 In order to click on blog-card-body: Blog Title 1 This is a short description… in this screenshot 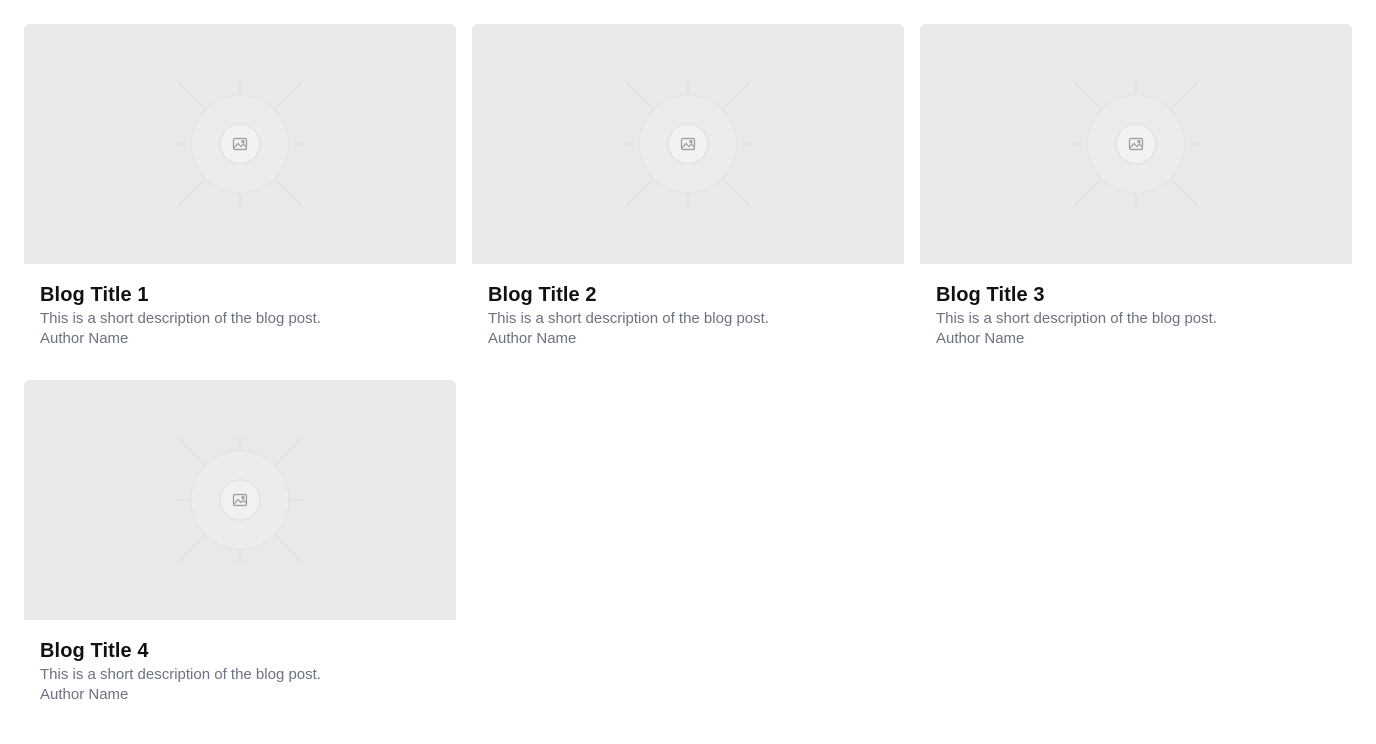, I will do `click(240, 306)`.